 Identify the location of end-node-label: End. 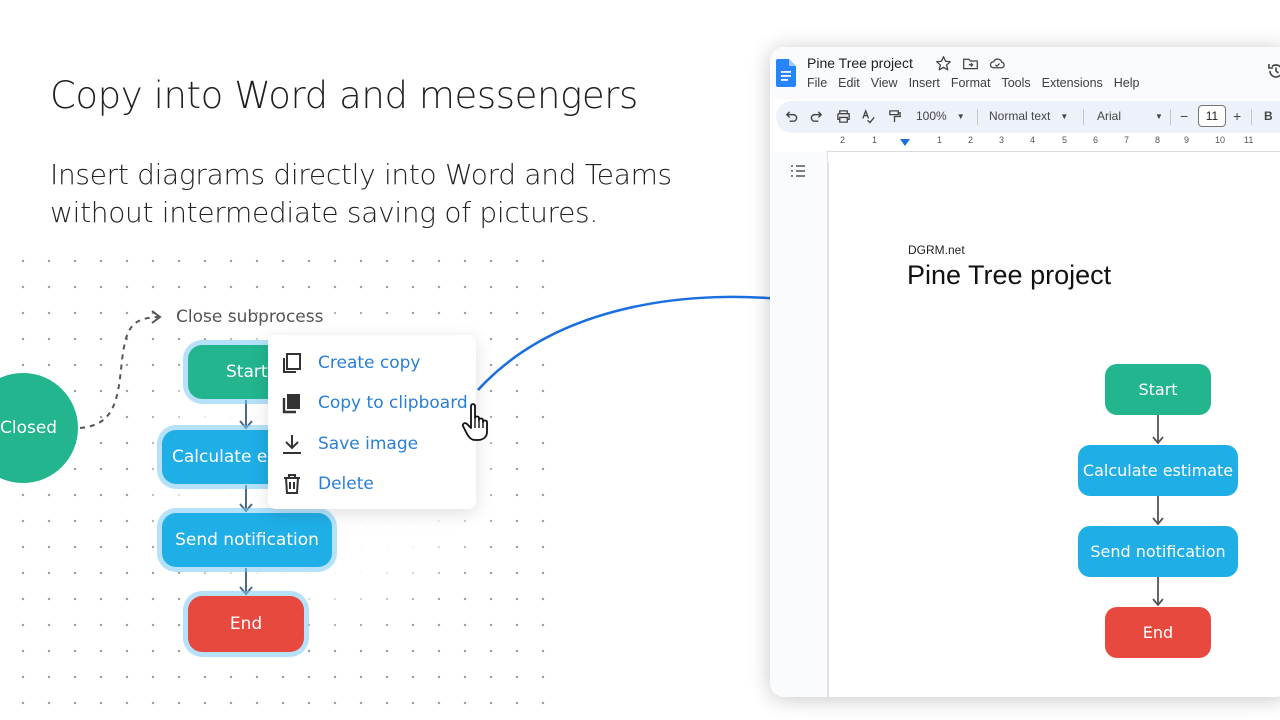
(246, 624).